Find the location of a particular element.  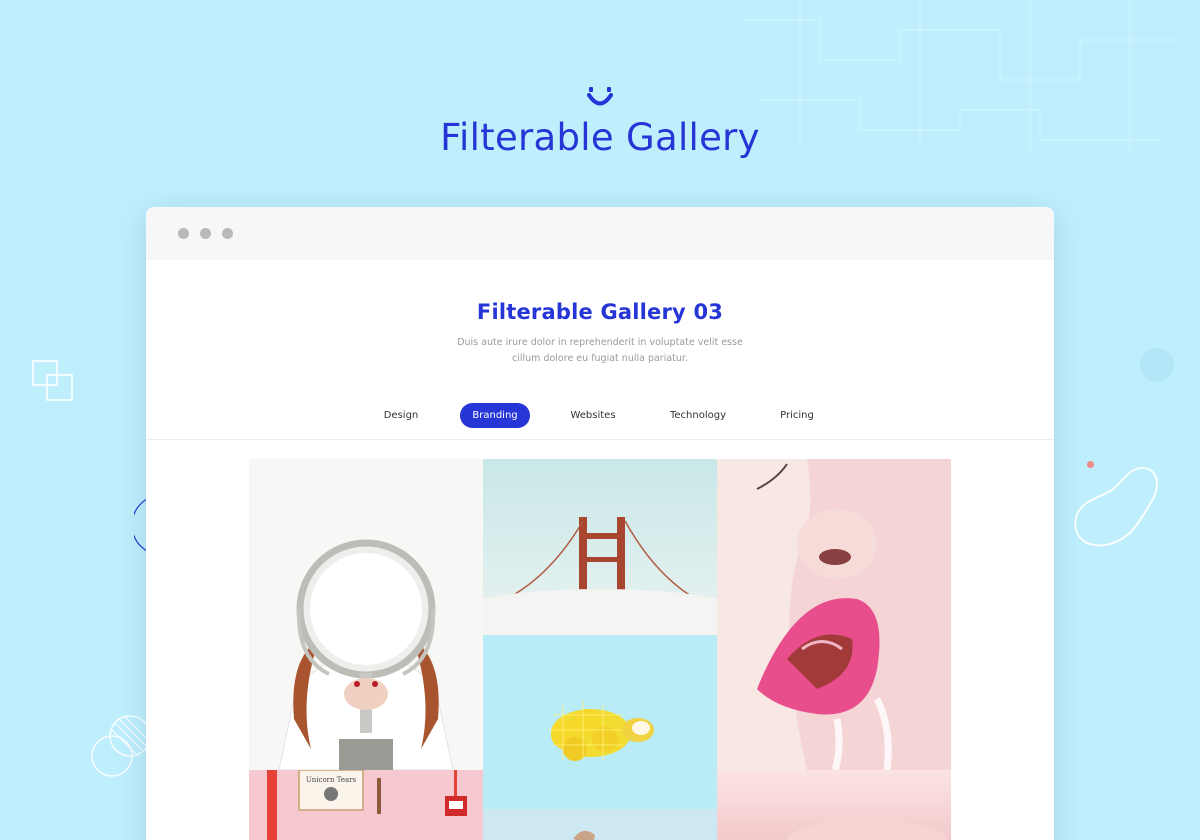

tab-design: Design is located at coordinates (401, 415).